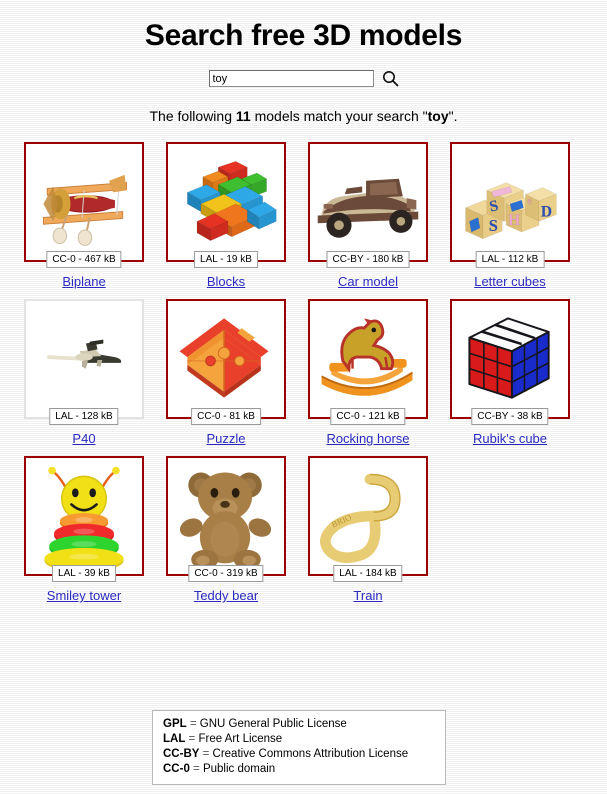 This screenshot has height=794, width=607. I want to click on model-card: CC-0 - 319 kB Teddy bear, so click(226, 530).